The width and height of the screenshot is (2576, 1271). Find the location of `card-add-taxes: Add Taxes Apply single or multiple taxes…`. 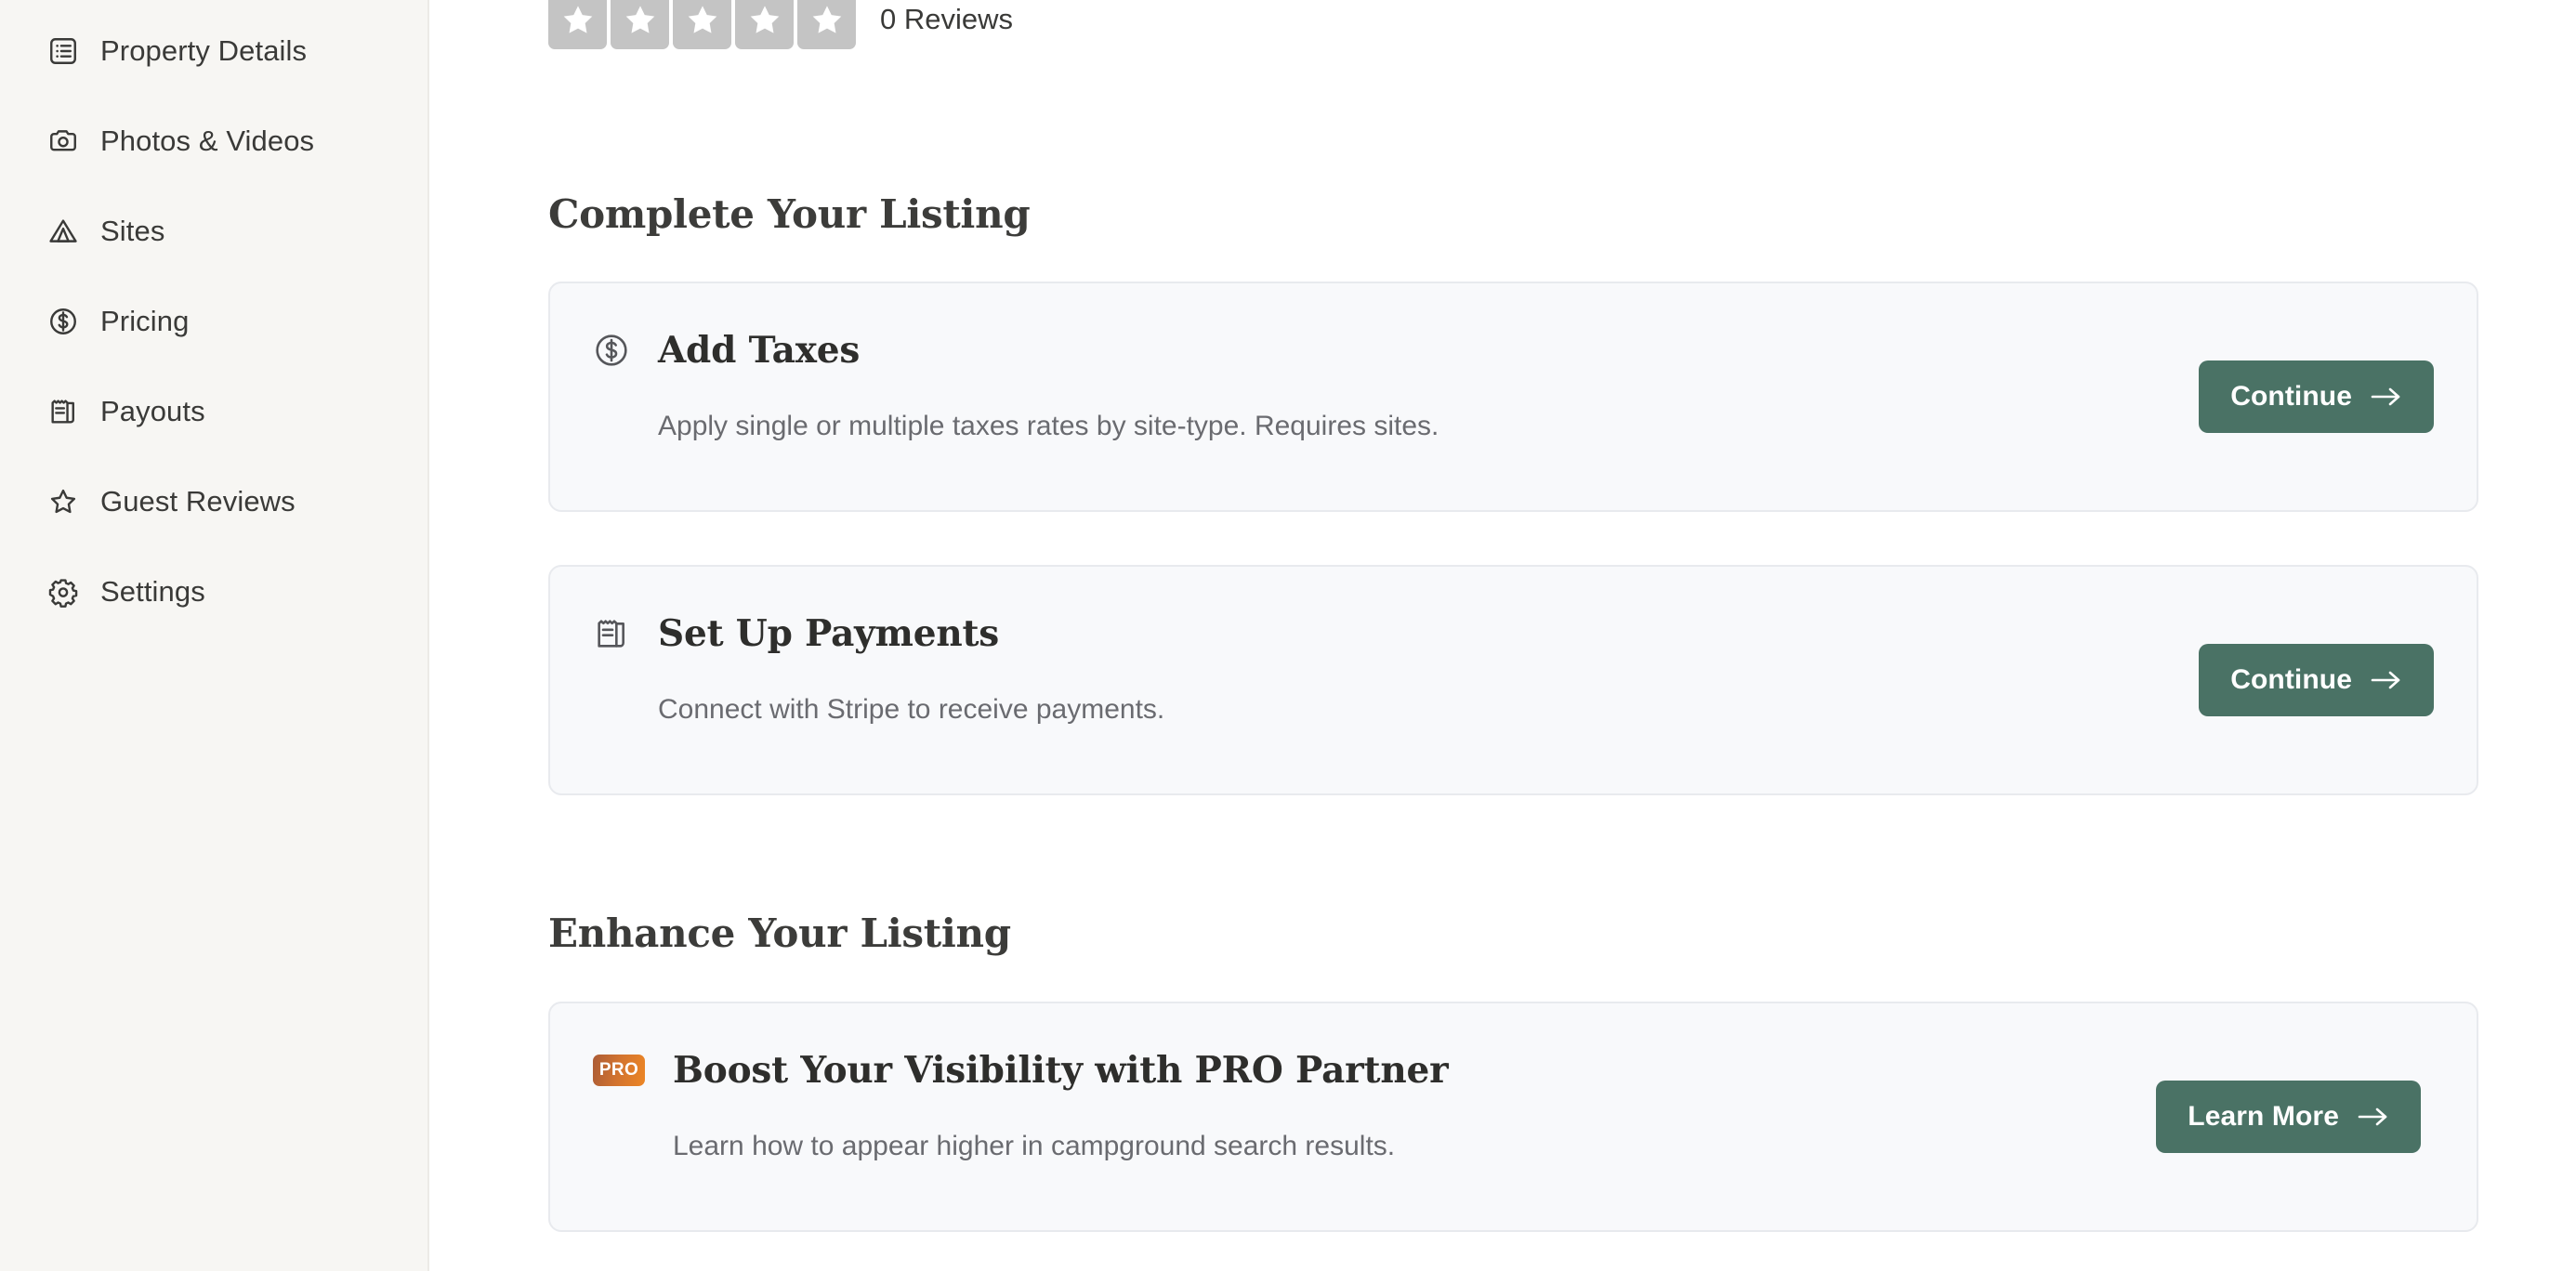

card-add-taxes: Add Taxes Apply single or multiple taxes… is located at coordinates (1513, 397).